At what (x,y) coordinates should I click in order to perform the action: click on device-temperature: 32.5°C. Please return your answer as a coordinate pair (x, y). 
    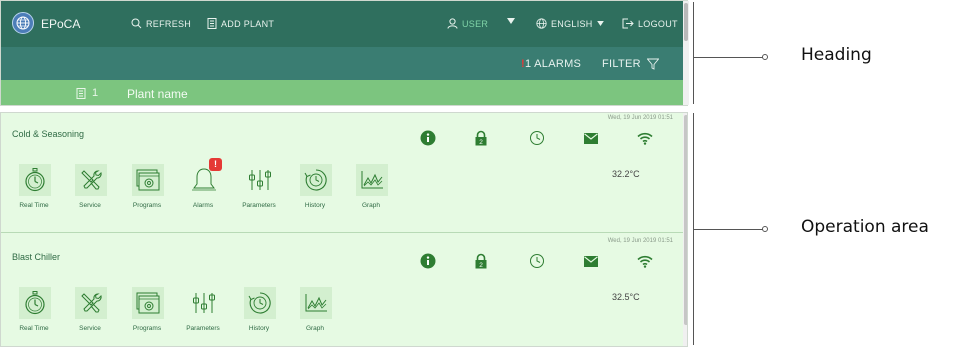
    Looking at the image, I should click on (626, 297).